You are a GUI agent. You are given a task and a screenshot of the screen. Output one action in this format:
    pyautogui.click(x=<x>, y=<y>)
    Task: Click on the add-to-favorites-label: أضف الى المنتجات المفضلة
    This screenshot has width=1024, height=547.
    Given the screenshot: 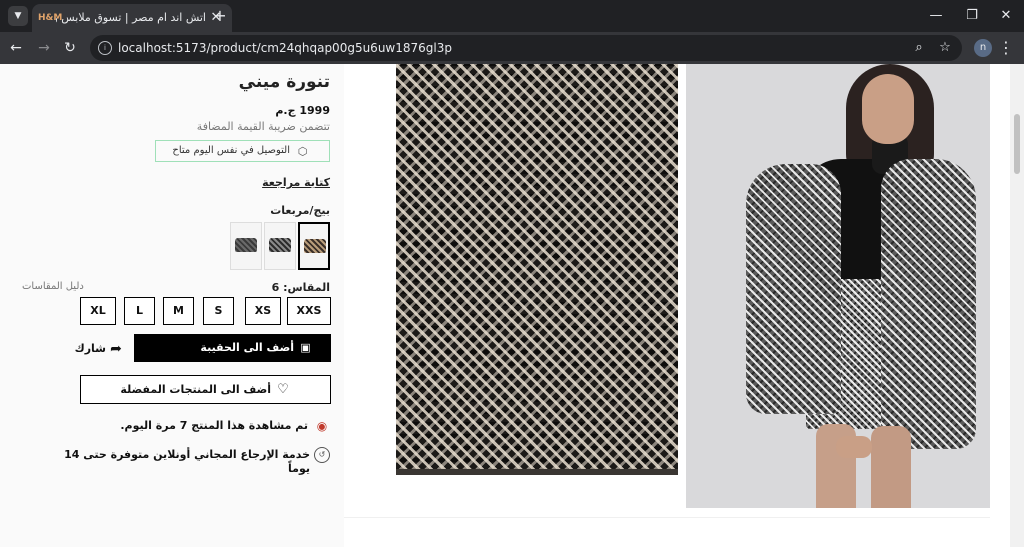 What is the action you would take?
    pyautogui.click(x=195, y=389)
    